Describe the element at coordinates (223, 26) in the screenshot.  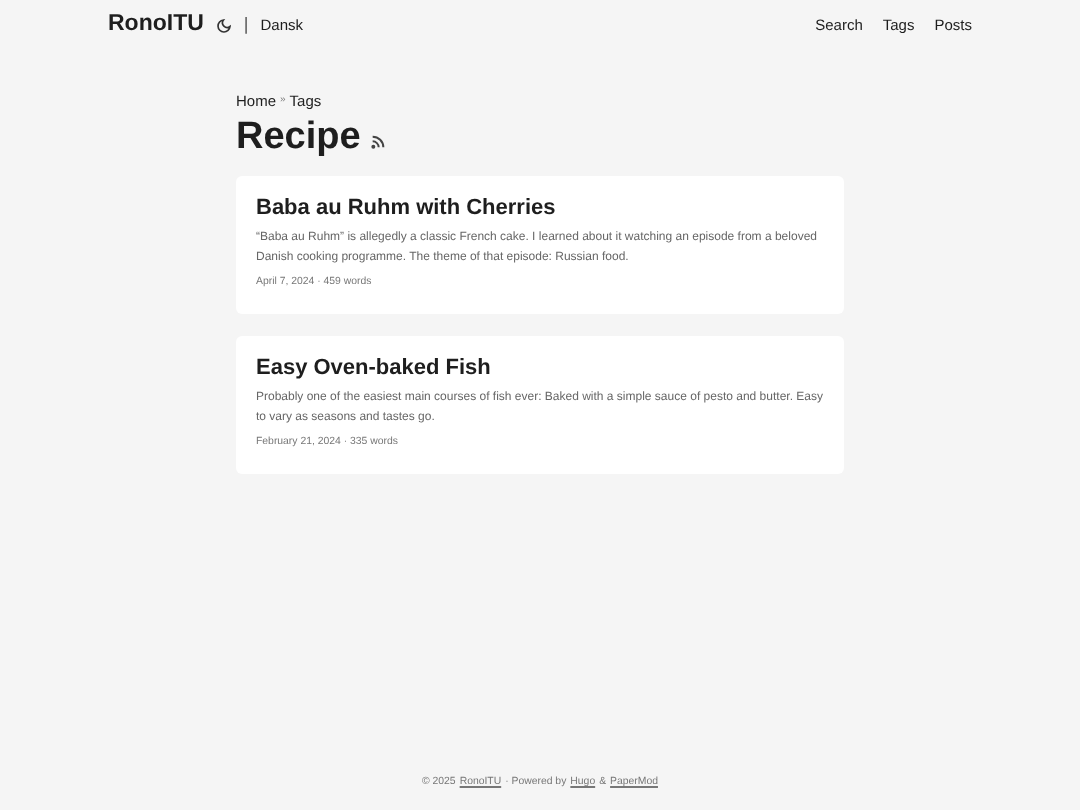
I see `moon-icon` at that location.